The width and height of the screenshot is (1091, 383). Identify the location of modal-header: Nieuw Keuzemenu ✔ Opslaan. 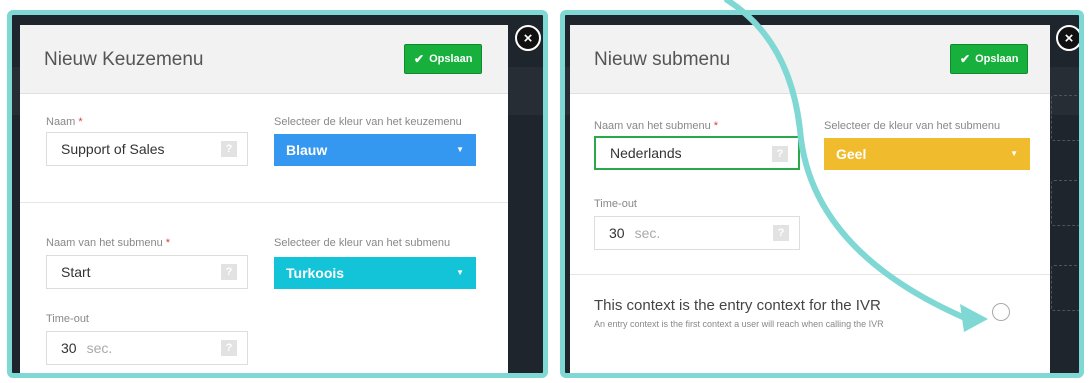
(264, 59).